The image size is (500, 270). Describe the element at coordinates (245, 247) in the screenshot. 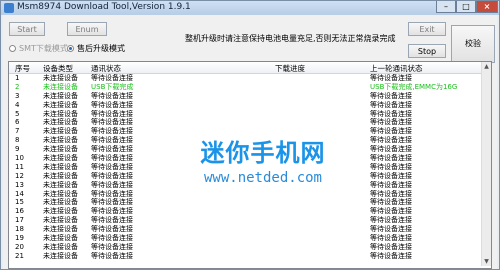

I see `table-row: 20 未连接设备 等待设备连接 等待设备连接` at that location.